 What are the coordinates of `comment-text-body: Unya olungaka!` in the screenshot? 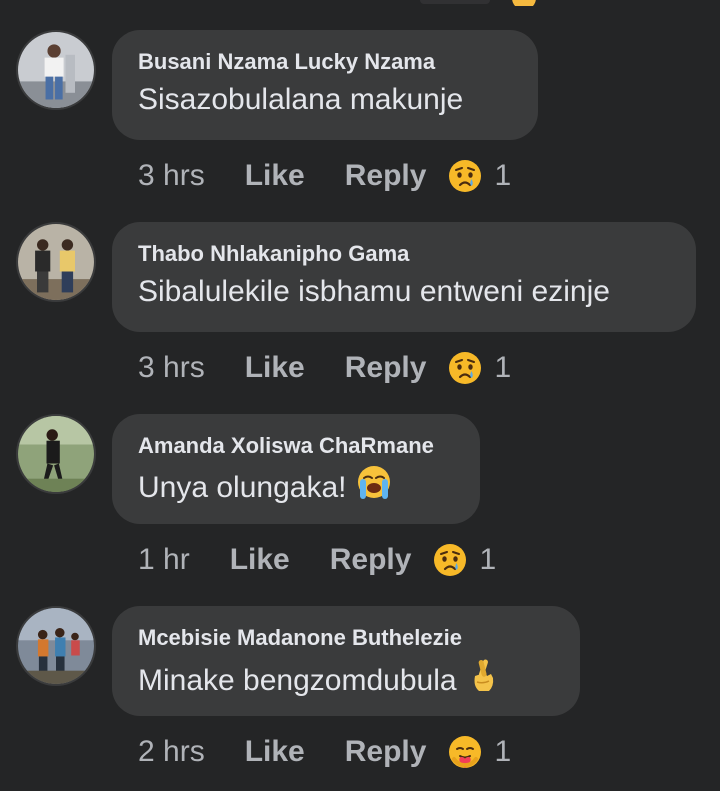 It's located at (242, 487).